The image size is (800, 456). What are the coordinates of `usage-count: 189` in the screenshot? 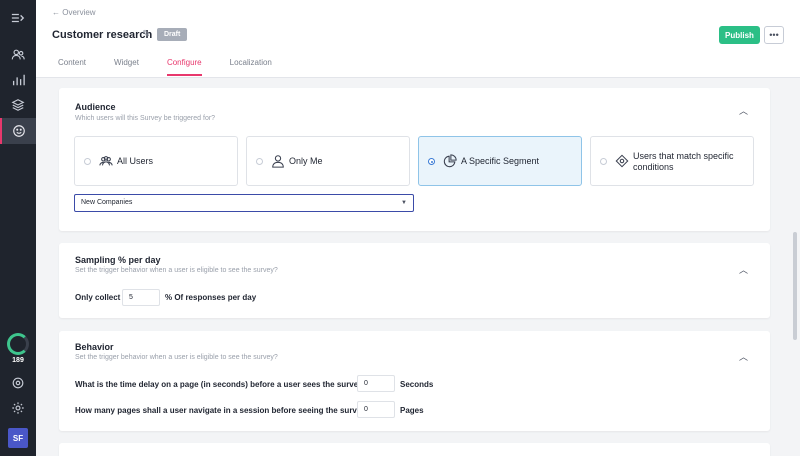 It's located at (18, 360).